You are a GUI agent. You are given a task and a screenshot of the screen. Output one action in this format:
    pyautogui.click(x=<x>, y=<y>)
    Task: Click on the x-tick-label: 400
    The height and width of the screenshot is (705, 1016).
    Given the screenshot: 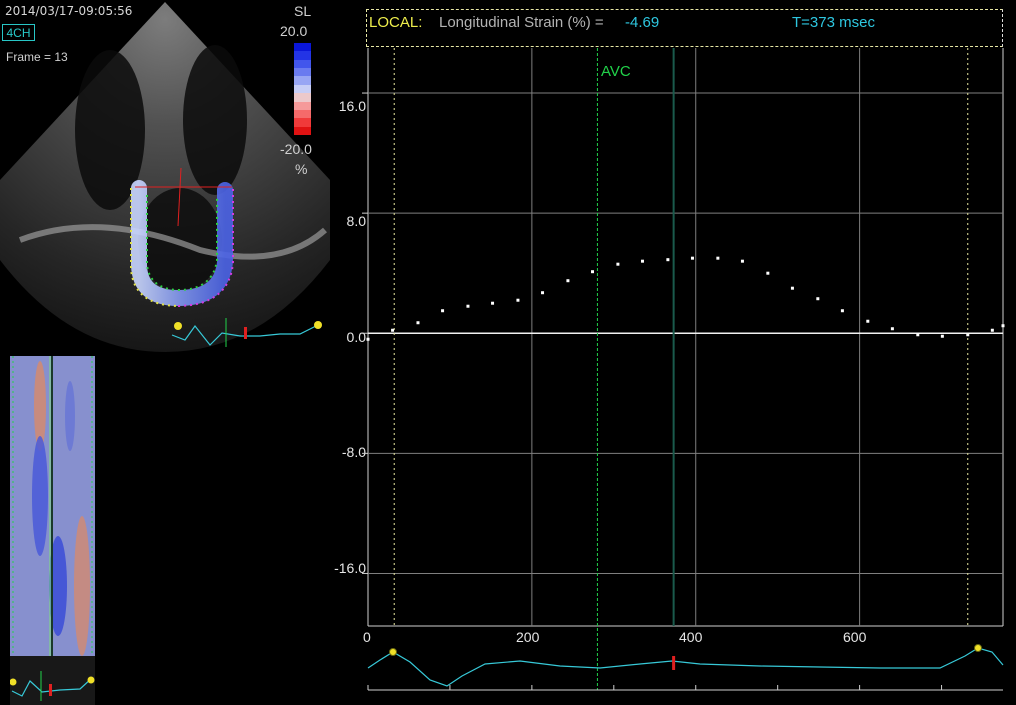 What is the action you would take?
    pyautogui.click(x=691, y=637)
    